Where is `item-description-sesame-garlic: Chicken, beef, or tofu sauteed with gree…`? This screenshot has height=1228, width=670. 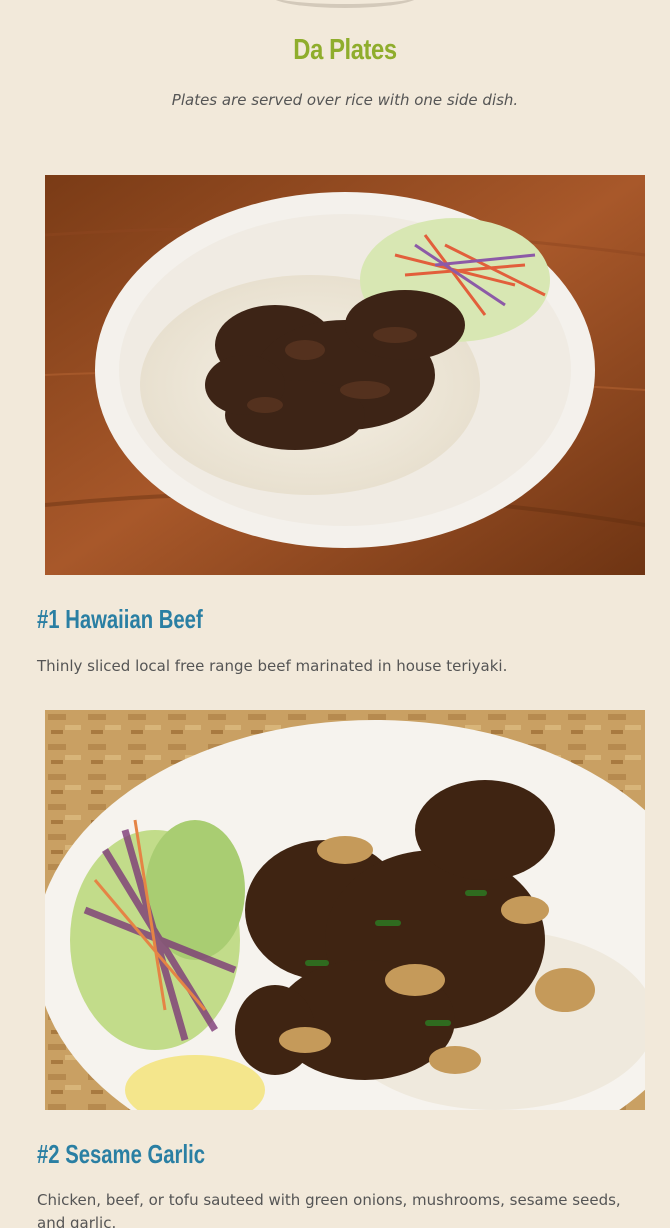 item-description-sesame-garlic: Chicken, beef, or tofu sauteed with gree… is located at coordinates (329, 1209).